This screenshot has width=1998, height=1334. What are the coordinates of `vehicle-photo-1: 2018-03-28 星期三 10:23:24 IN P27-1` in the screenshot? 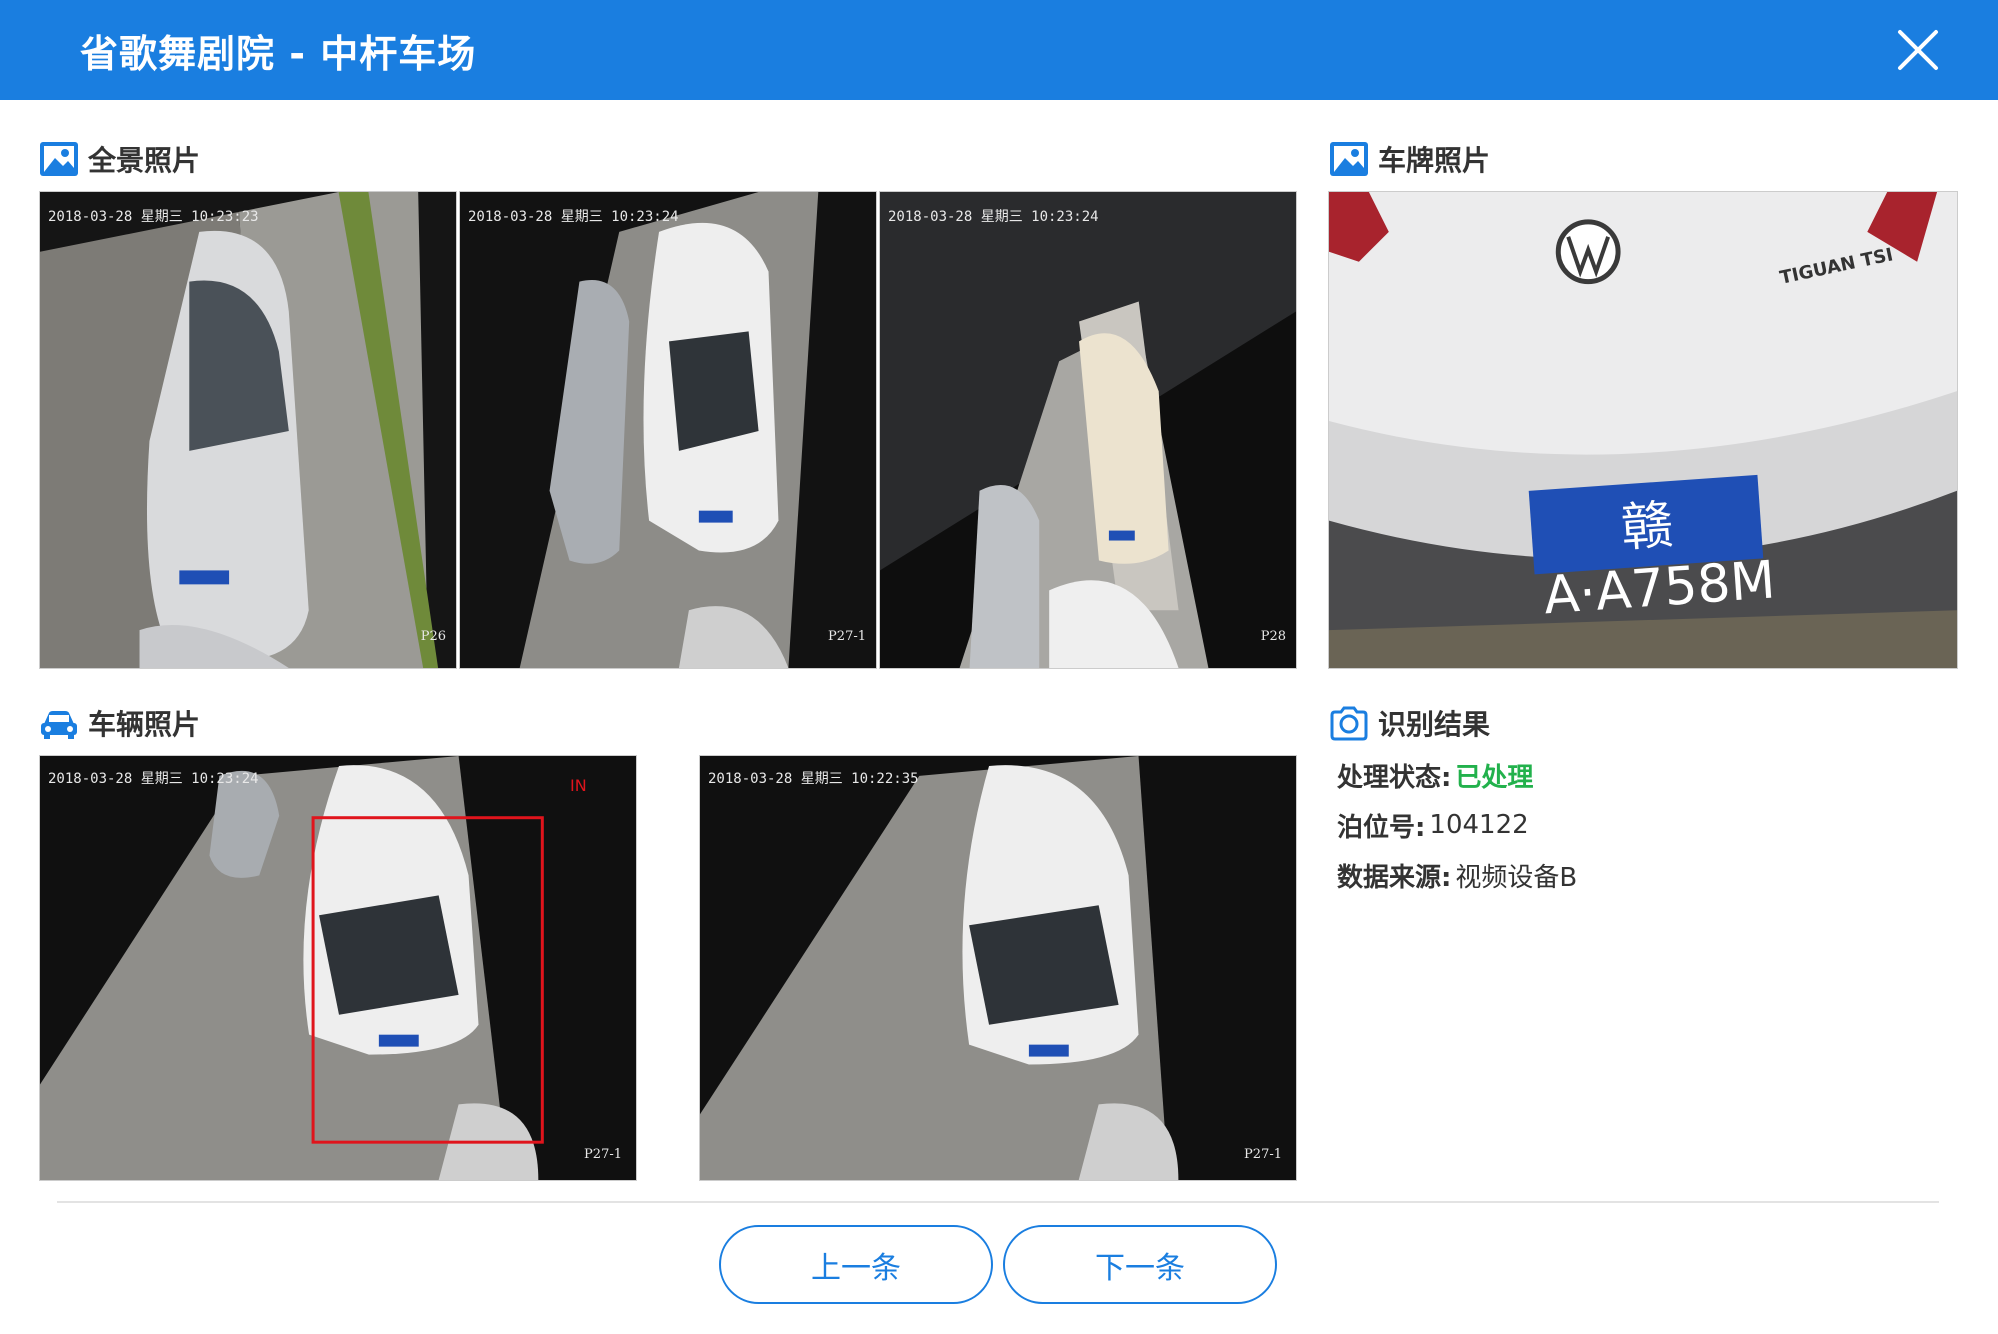 It's located at (338, 968).